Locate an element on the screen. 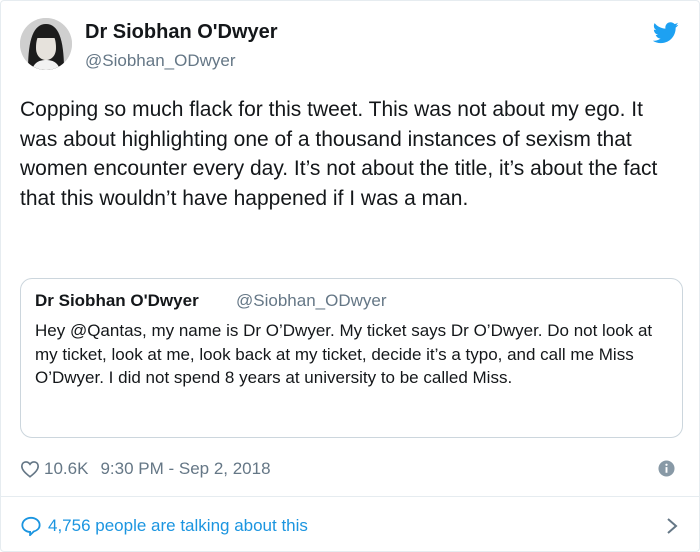  conversation-link: 4,756 people are talking about this is located at coordinates (164, 526).